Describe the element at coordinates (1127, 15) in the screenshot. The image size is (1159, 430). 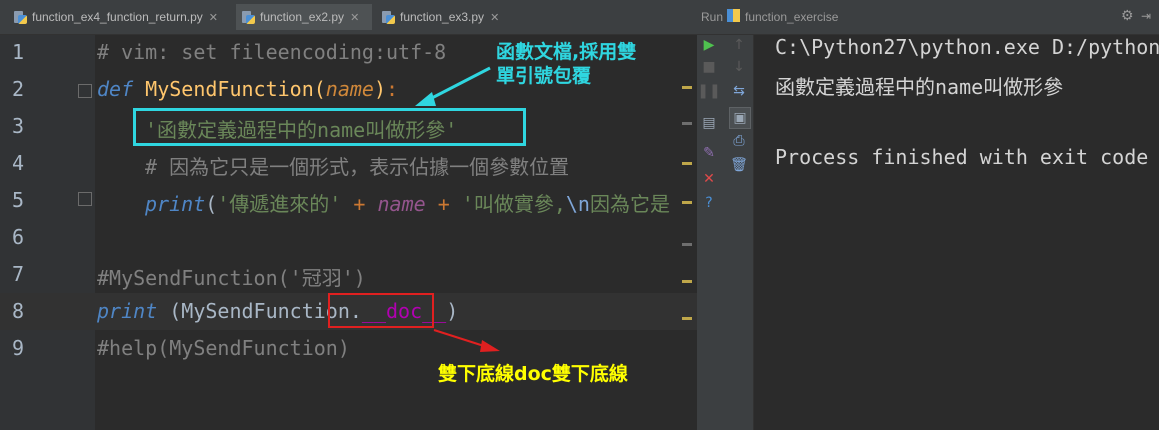
I see `gear-icon: ⚙` at that location.